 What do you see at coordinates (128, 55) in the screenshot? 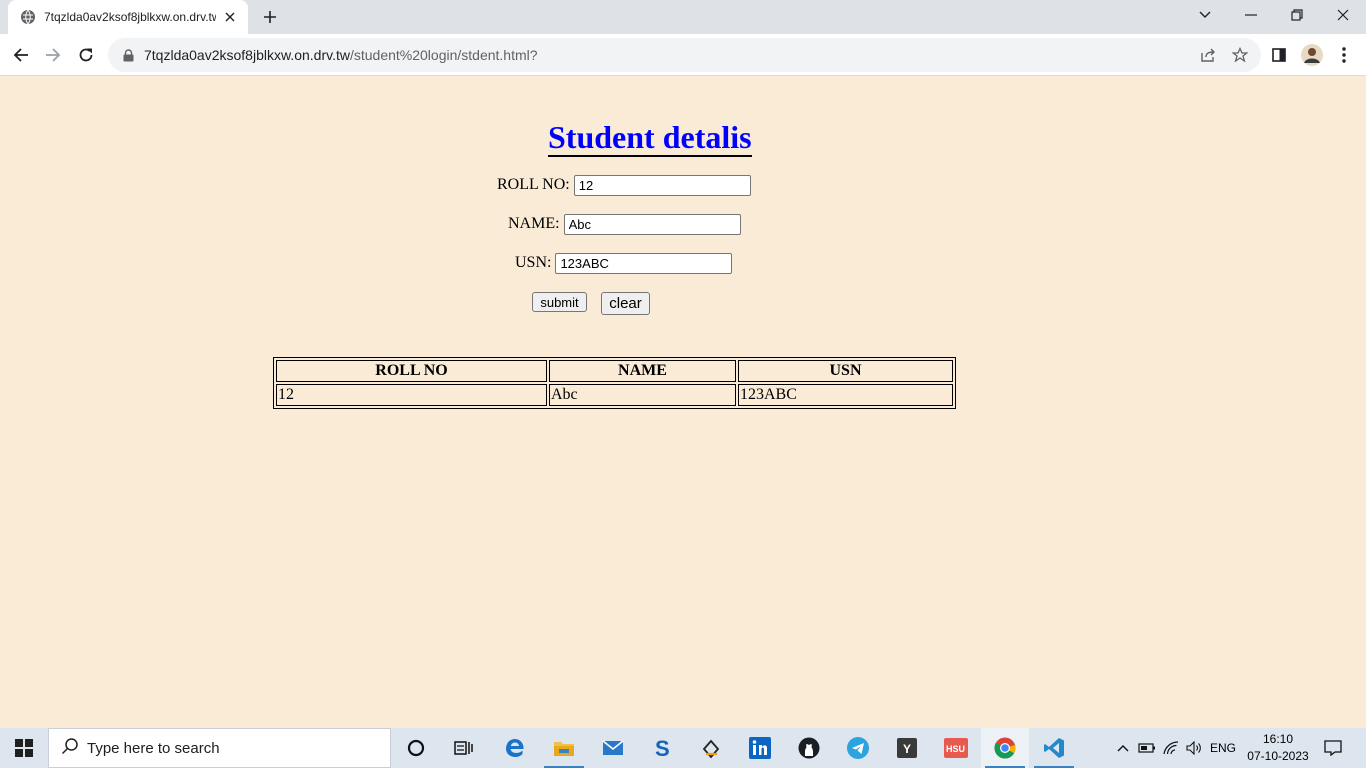
I see `lock-icon` at bounding box center [128, 55].